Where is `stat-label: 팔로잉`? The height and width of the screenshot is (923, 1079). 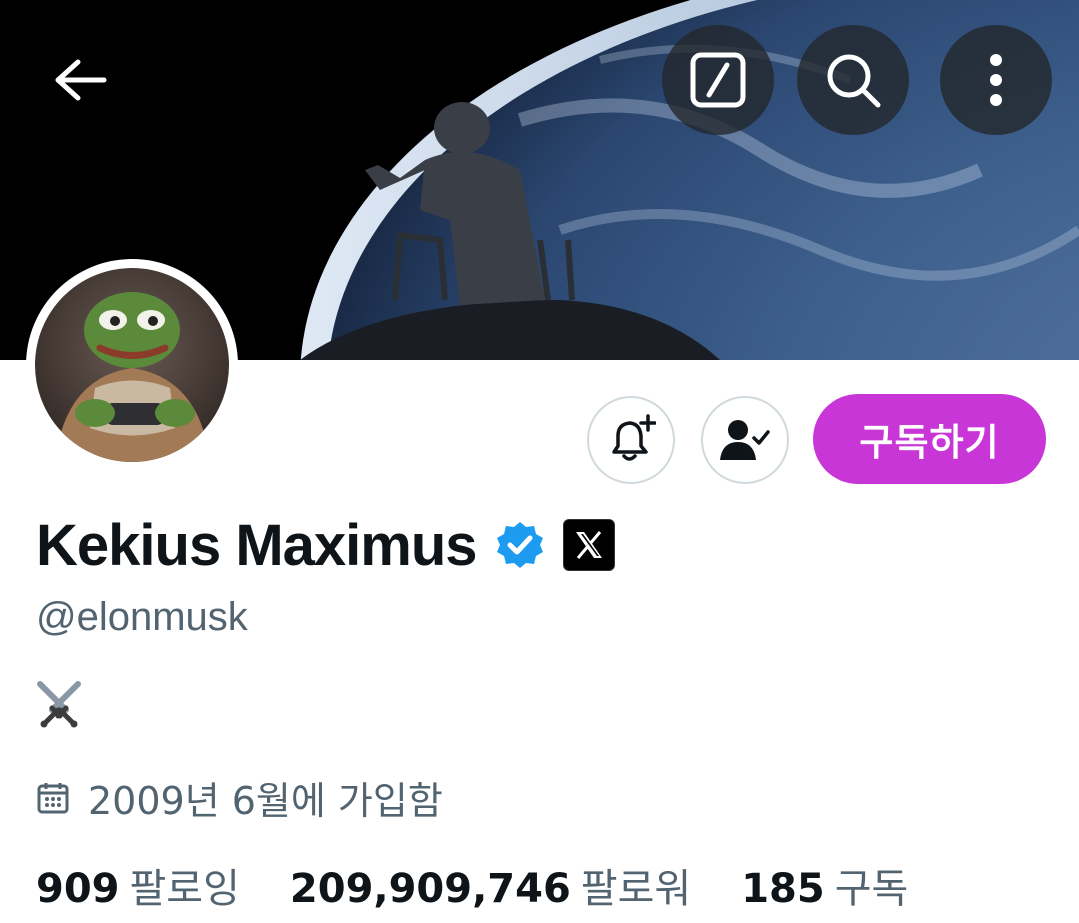
stat-label: 팔로잉 is located at coordinates (184, 889).